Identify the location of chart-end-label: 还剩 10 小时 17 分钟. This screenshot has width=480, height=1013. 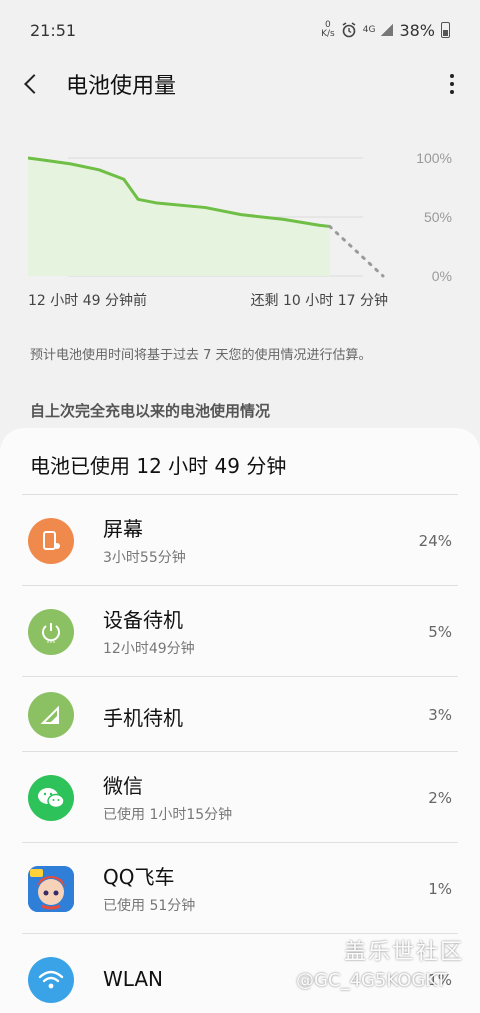
(319, 301).